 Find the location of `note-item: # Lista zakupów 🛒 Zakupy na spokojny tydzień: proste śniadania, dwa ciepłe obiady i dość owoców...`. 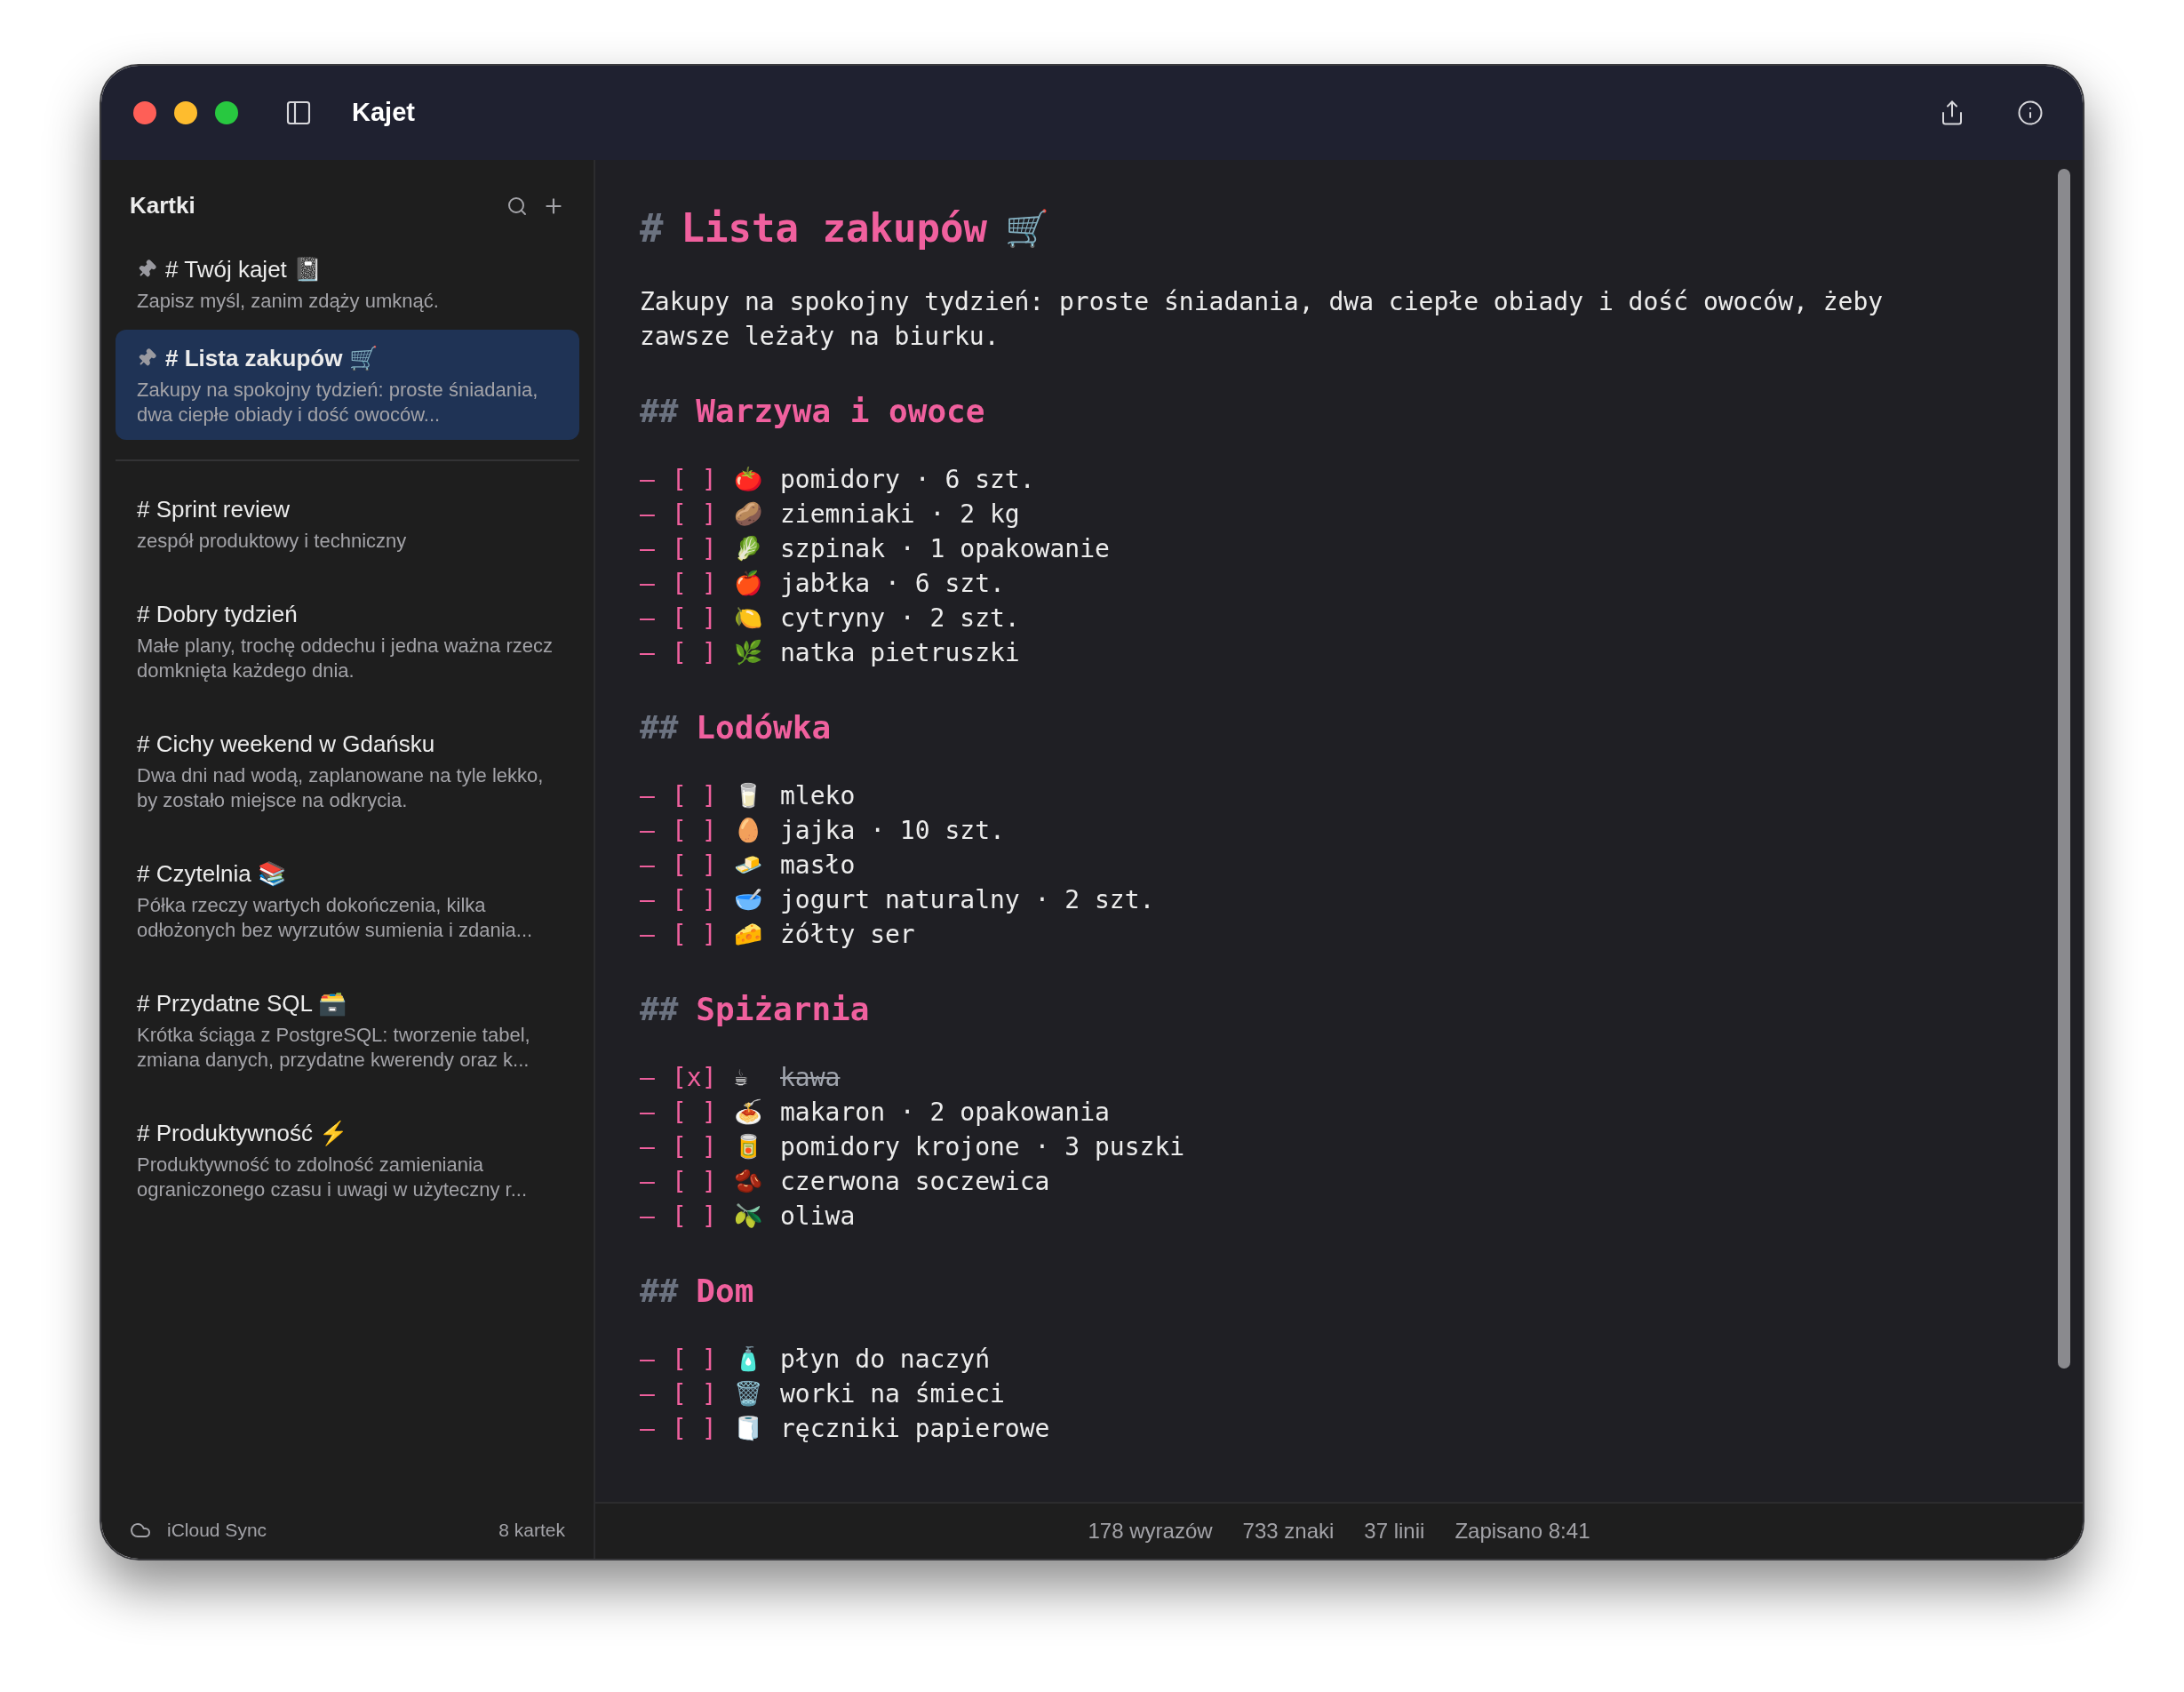

note-item: # Lista zakupów 🛒 Zakupy na spokojny tydzień: proste śniadania, dwa ciepłe obiady i dość owoców... is located at coordinates (348, 385).